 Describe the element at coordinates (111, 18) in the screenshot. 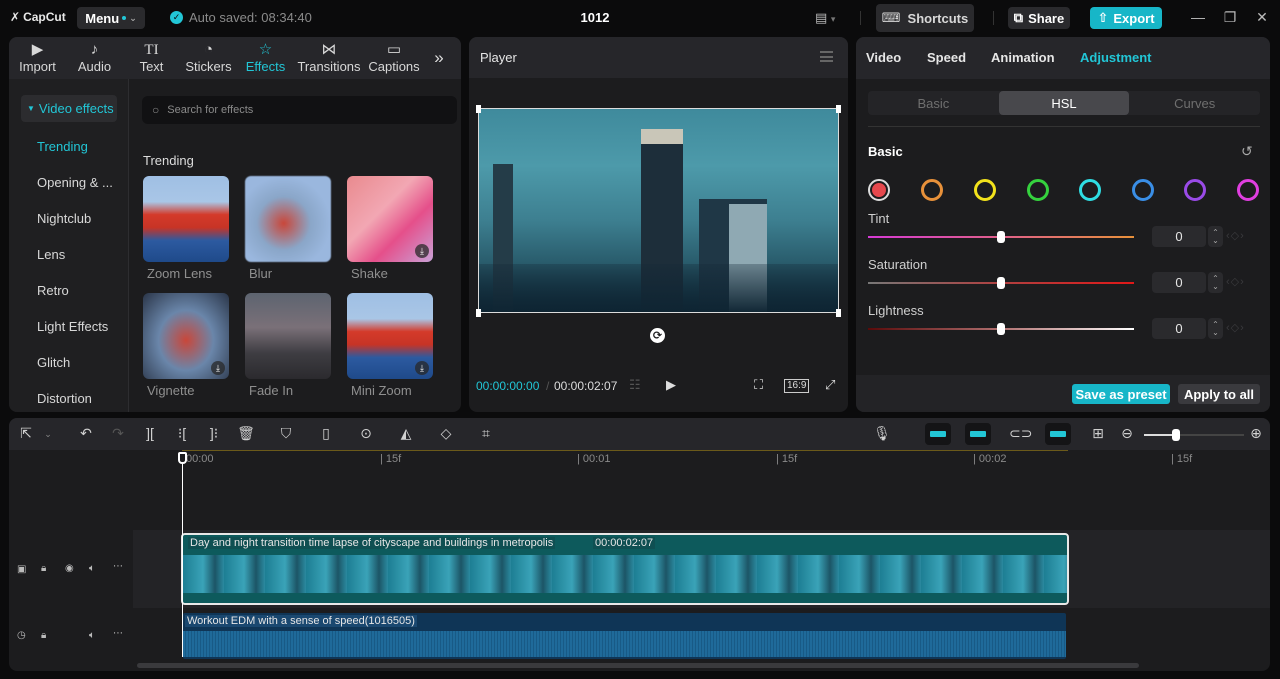

I see `menu-button: Menu ⌄` at that location.